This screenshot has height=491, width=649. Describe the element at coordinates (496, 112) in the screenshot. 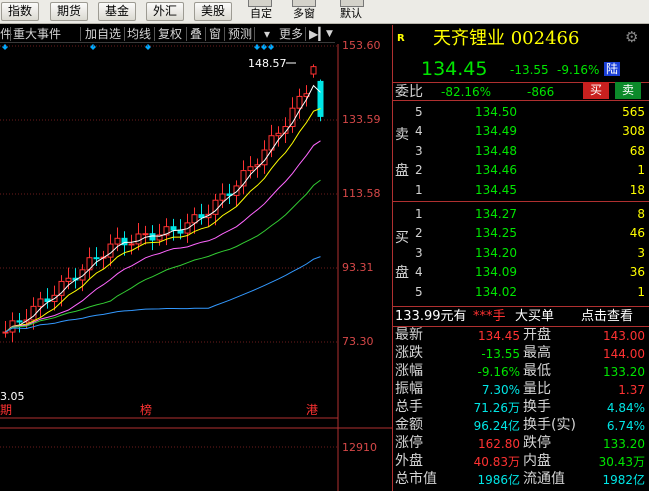

I see `sell-price: 134.50` at that location.